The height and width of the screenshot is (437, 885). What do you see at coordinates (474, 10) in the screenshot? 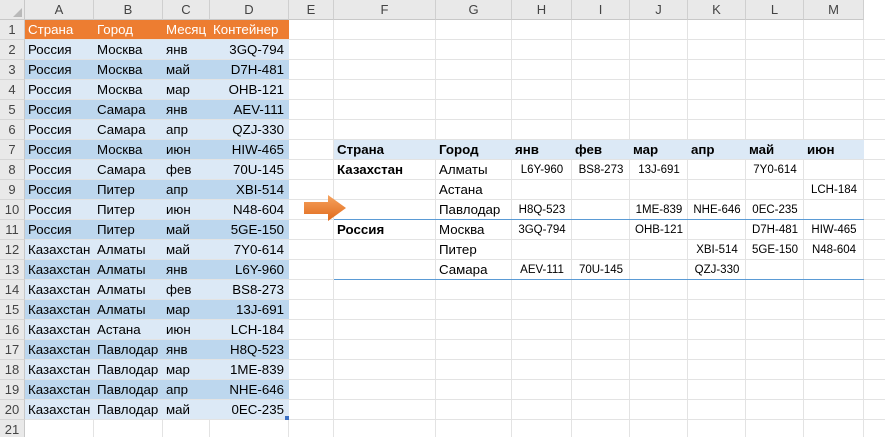
I see `column-header-g: G` at bounding box center [474, 10].